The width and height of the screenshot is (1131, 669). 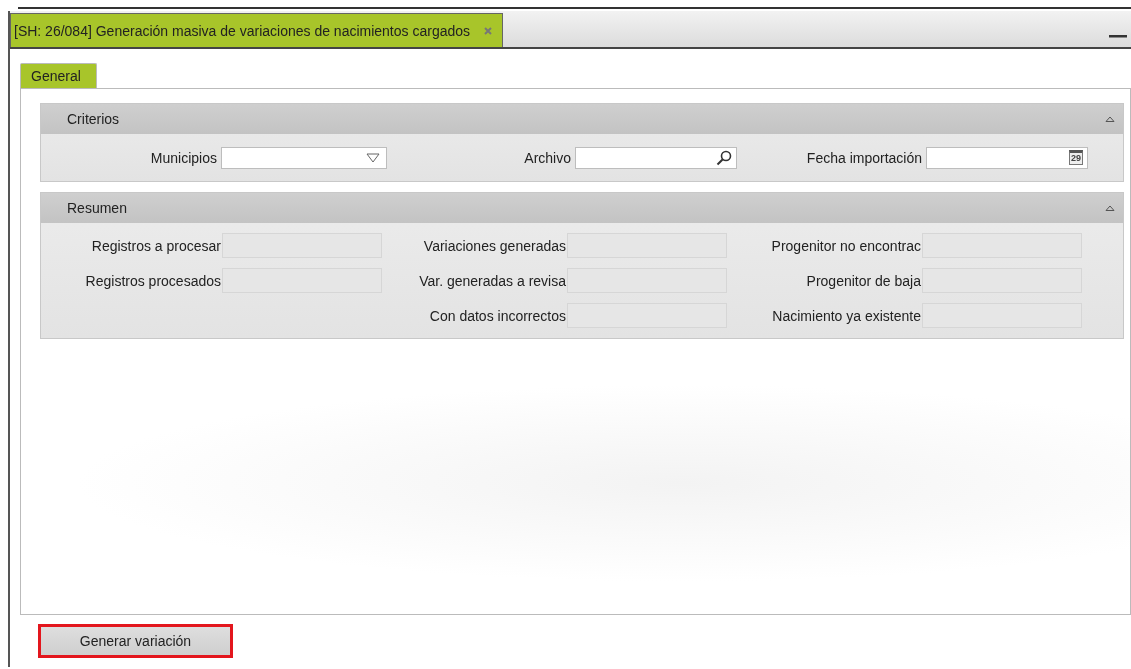 What do you see at coordinates (58, 75) in the screenshot?
I see `tab: General` at bounding box center [58, 75].